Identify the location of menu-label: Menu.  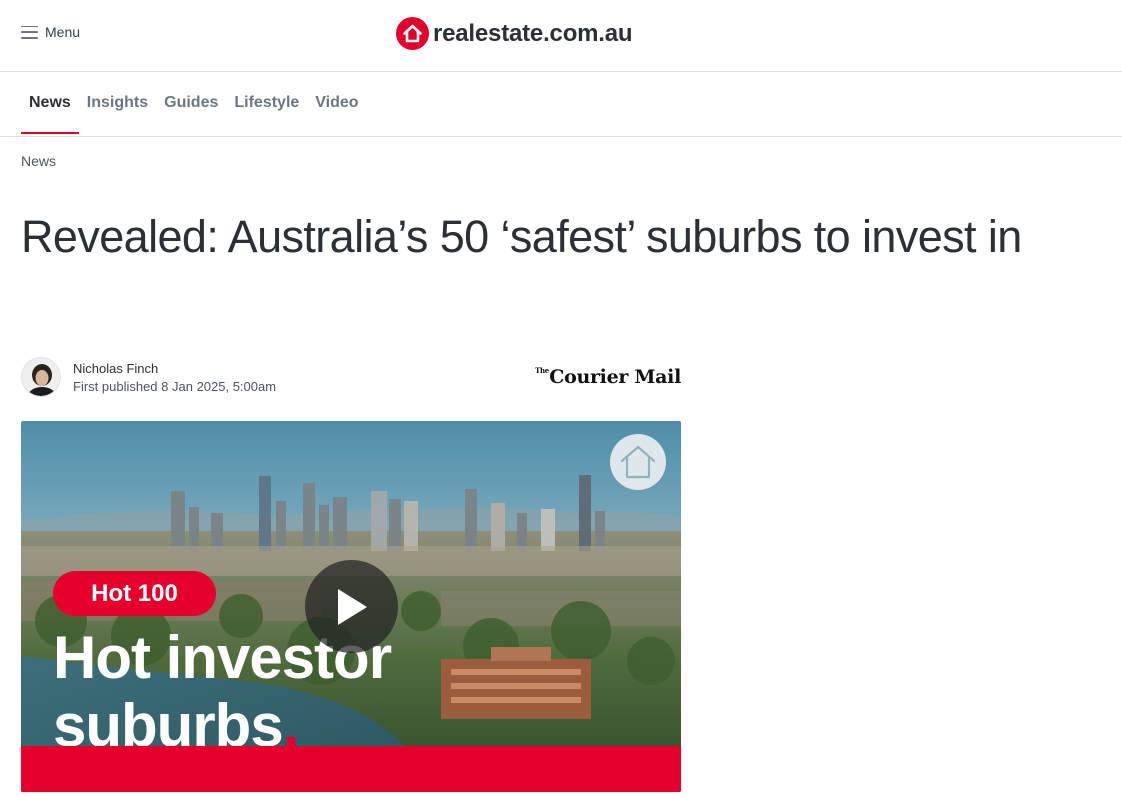
(63, 32).